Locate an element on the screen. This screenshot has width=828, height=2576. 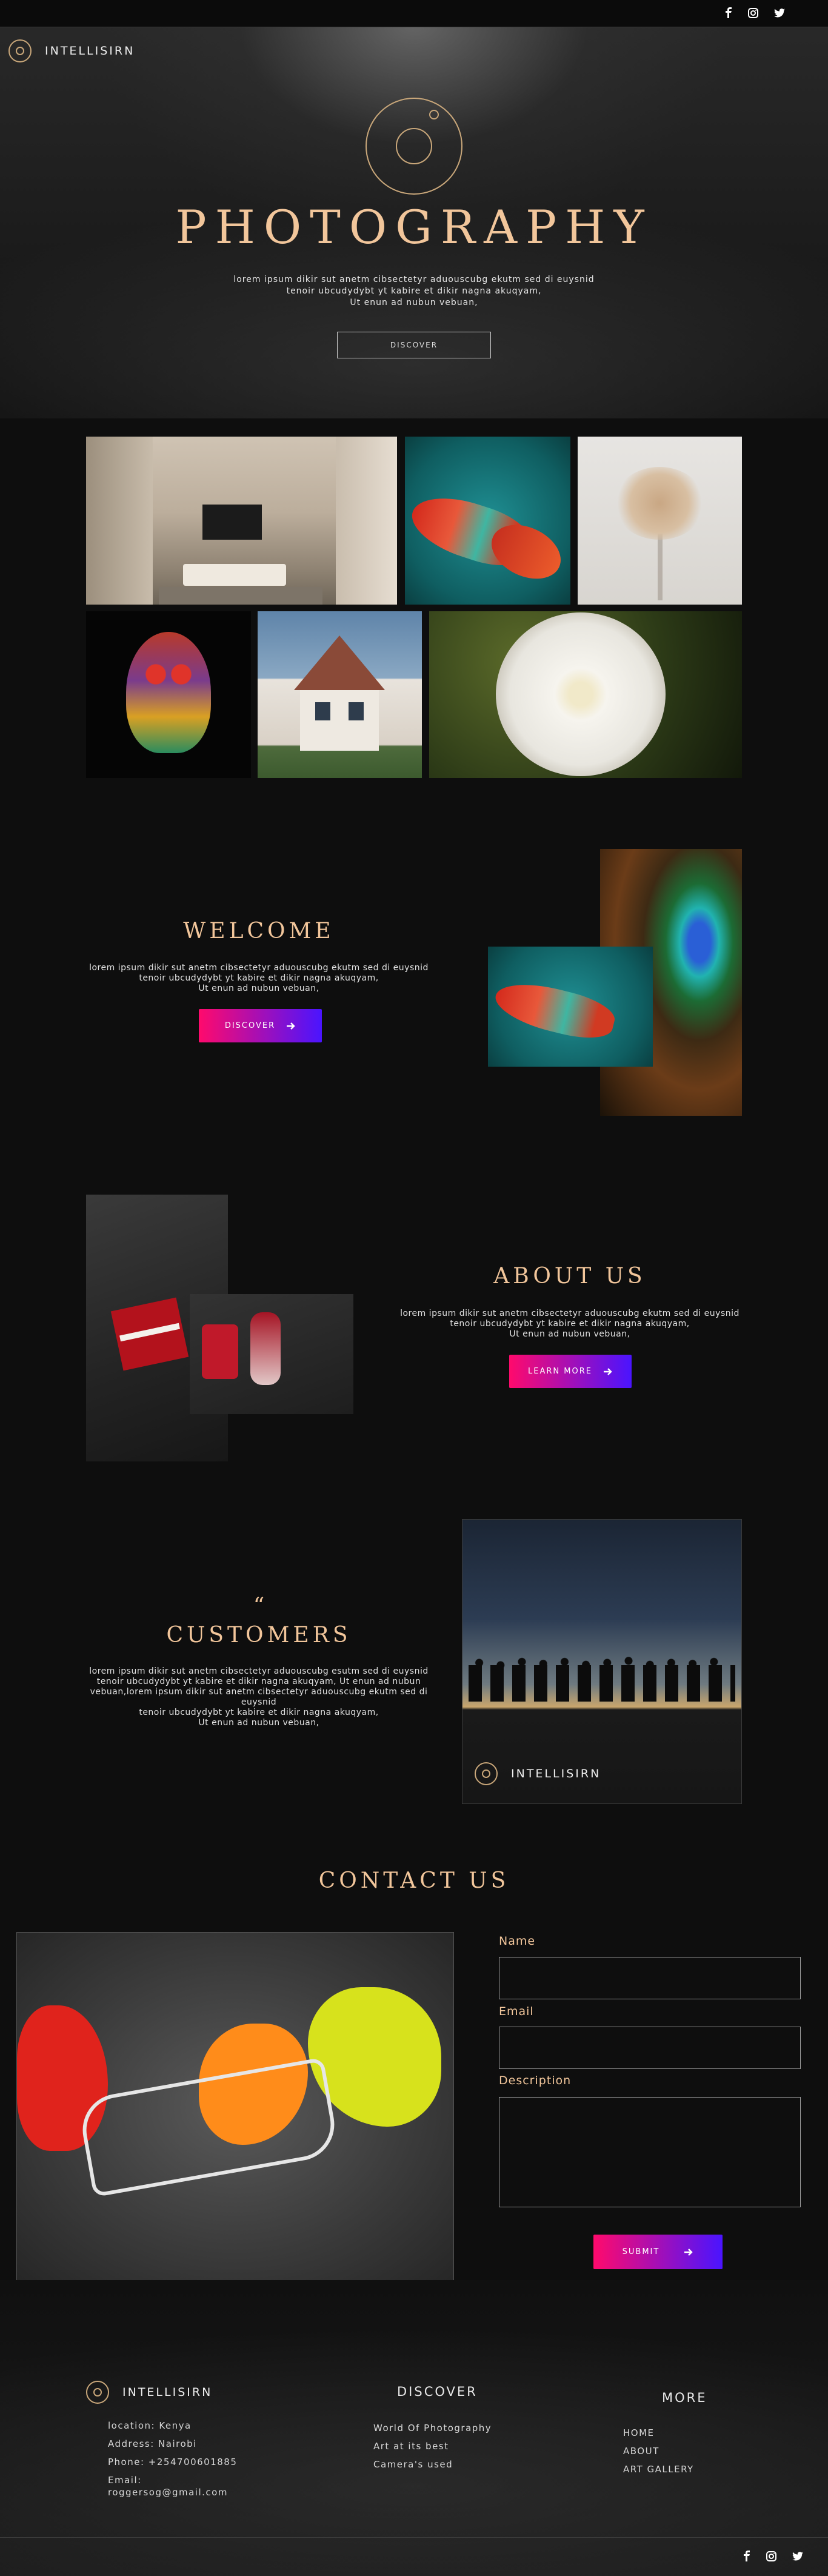
header-logo: INTELLISIRN is located at coordinates (71, 50).